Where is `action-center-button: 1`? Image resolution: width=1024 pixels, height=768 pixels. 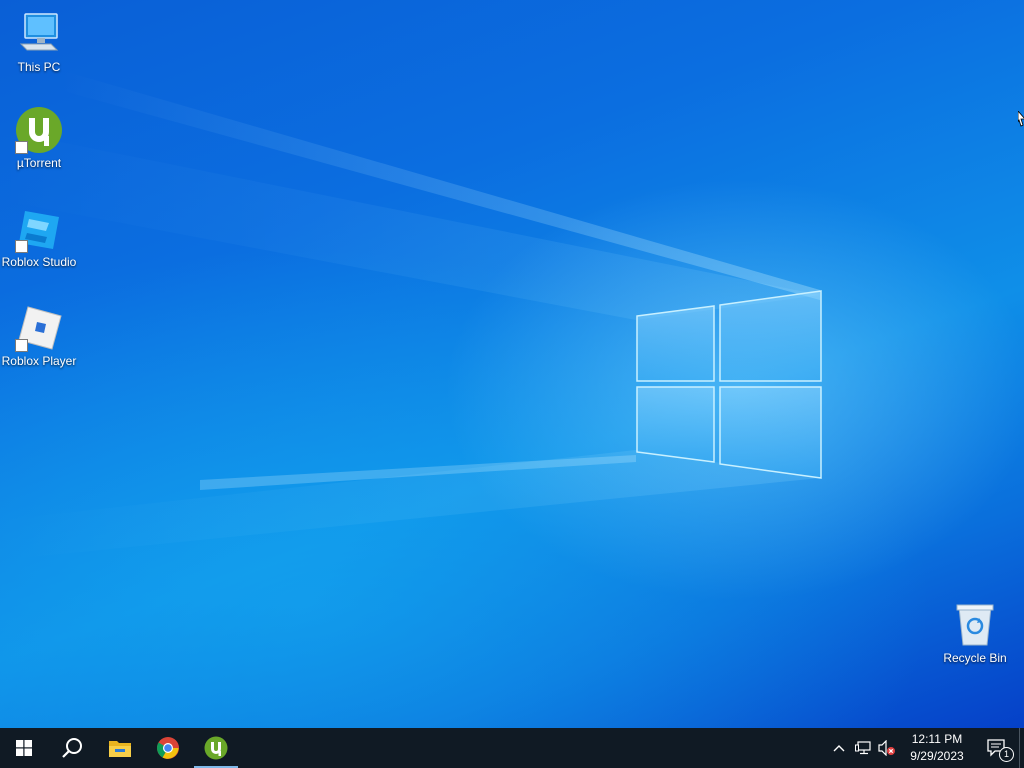
action-center-button: 1 is located at coordinates (997, 748).